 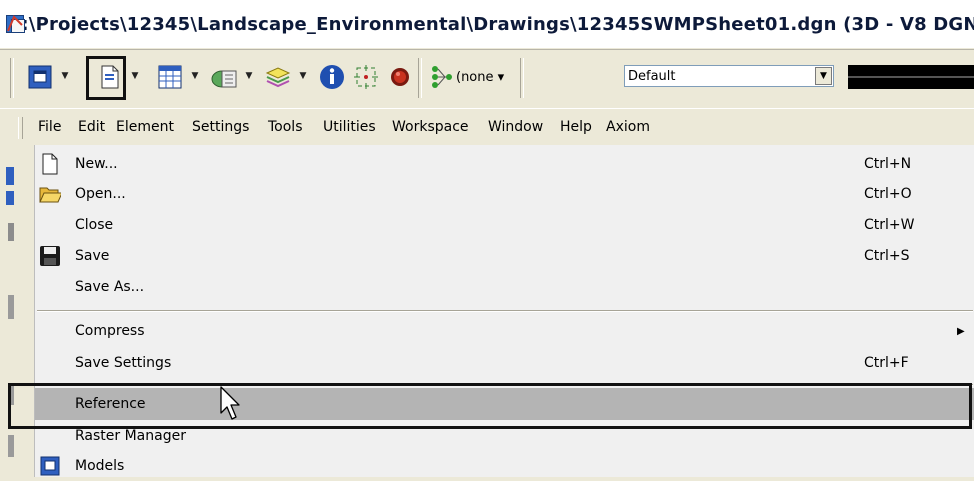 What do you see at coordinates (490, 406) in the screenshot?
I see `reference-highlight-box` at bounding box center [490, 406].